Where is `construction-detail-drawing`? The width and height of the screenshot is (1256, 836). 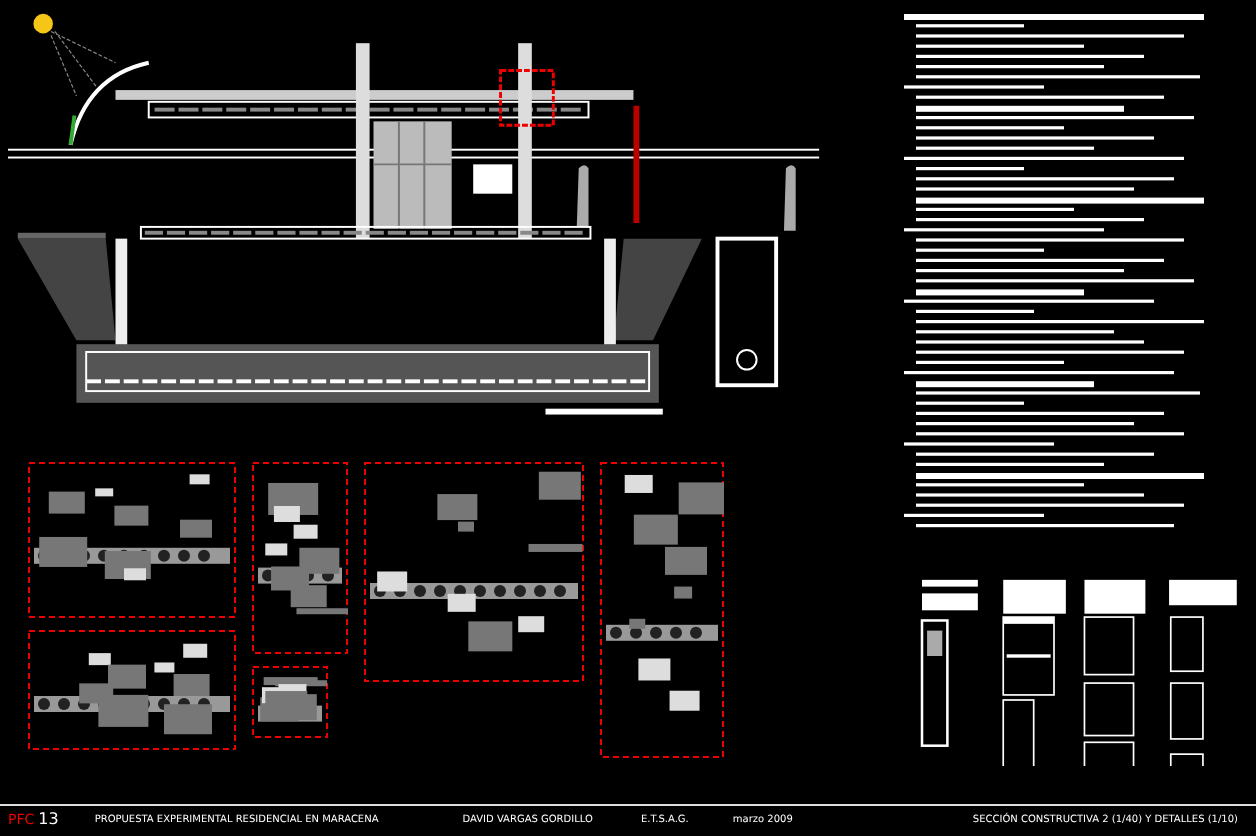 construction-detail-drawing is located at coordinates (290, 702).